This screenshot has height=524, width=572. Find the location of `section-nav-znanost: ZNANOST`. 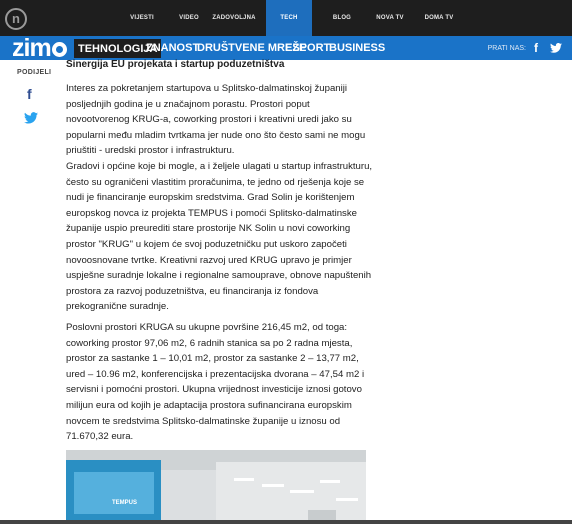

section-nav-znanost: ZNANOST is located at coordinates (172, 48).